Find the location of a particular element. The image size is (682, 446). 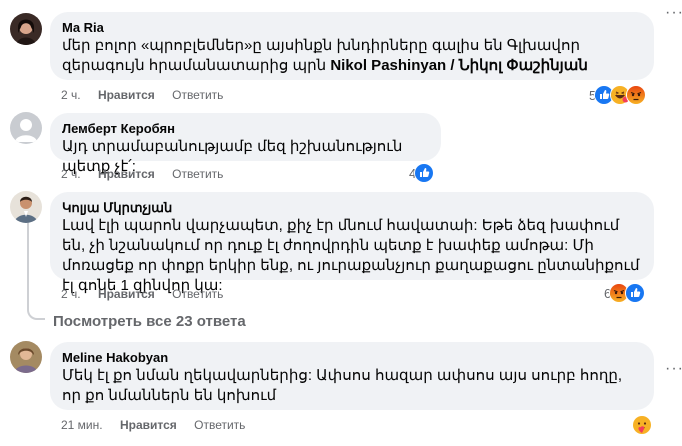

mentioned-page: Nikol Pashinyan / Նիկոլ Փաշինյան is located at coordinates (459, 65).